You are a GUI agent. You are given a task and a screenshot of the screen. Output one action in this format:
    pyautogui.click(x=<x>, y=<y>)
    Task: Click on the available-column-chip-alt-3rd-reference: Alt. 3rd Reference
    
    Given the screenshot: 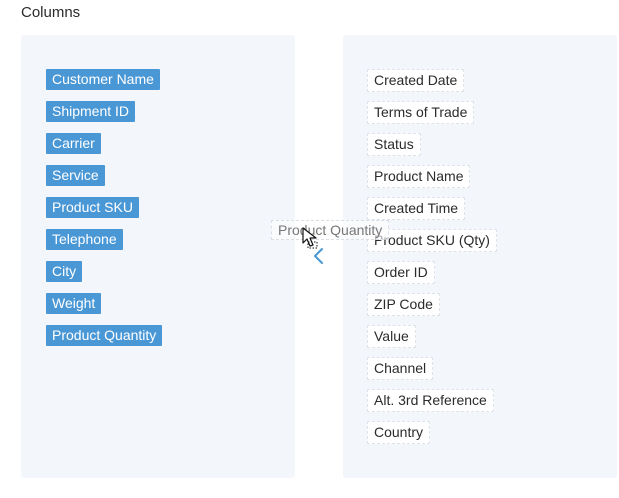 What is the action you would take?
    pyautogui.click(x=430, y=400)
    